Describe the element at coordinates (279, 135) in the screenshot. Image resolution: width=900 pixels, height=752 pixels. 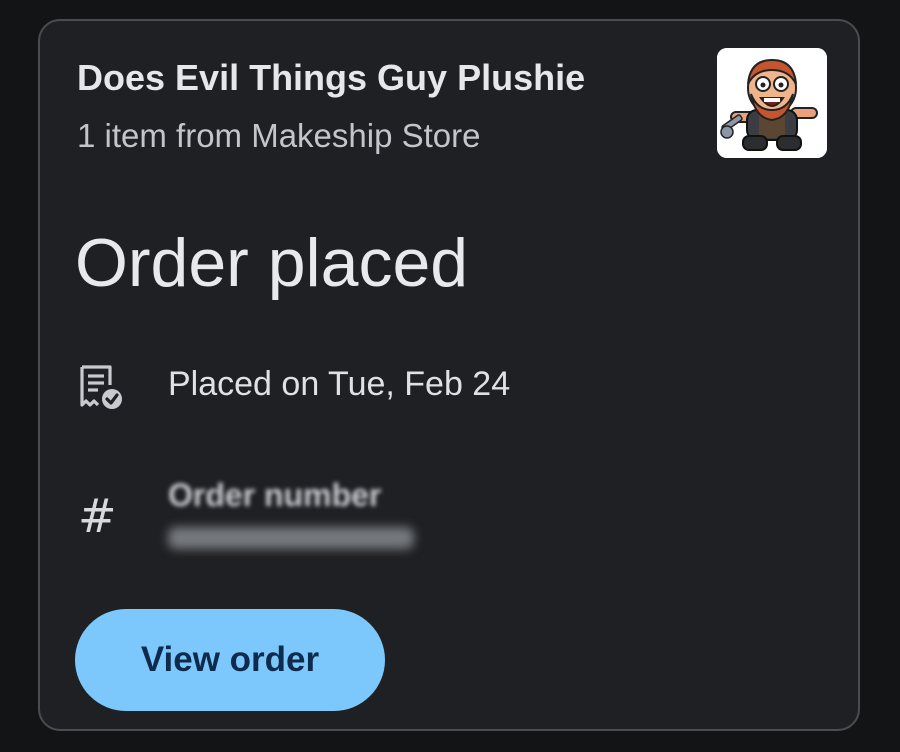
I see `product-subtitle: 1 item from Makeship Store` at that location.